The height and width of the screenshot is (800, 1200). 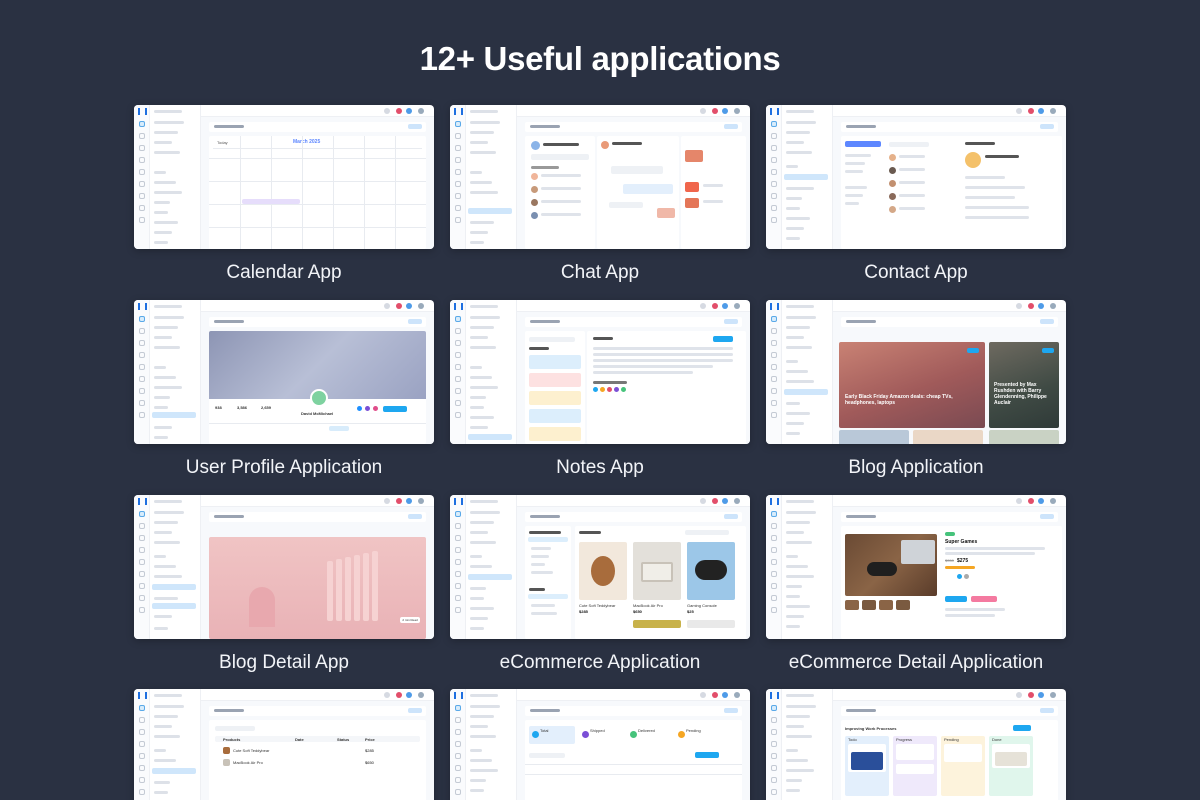 I want to click on chat-app-screenshot, so click(x=600, y=177).